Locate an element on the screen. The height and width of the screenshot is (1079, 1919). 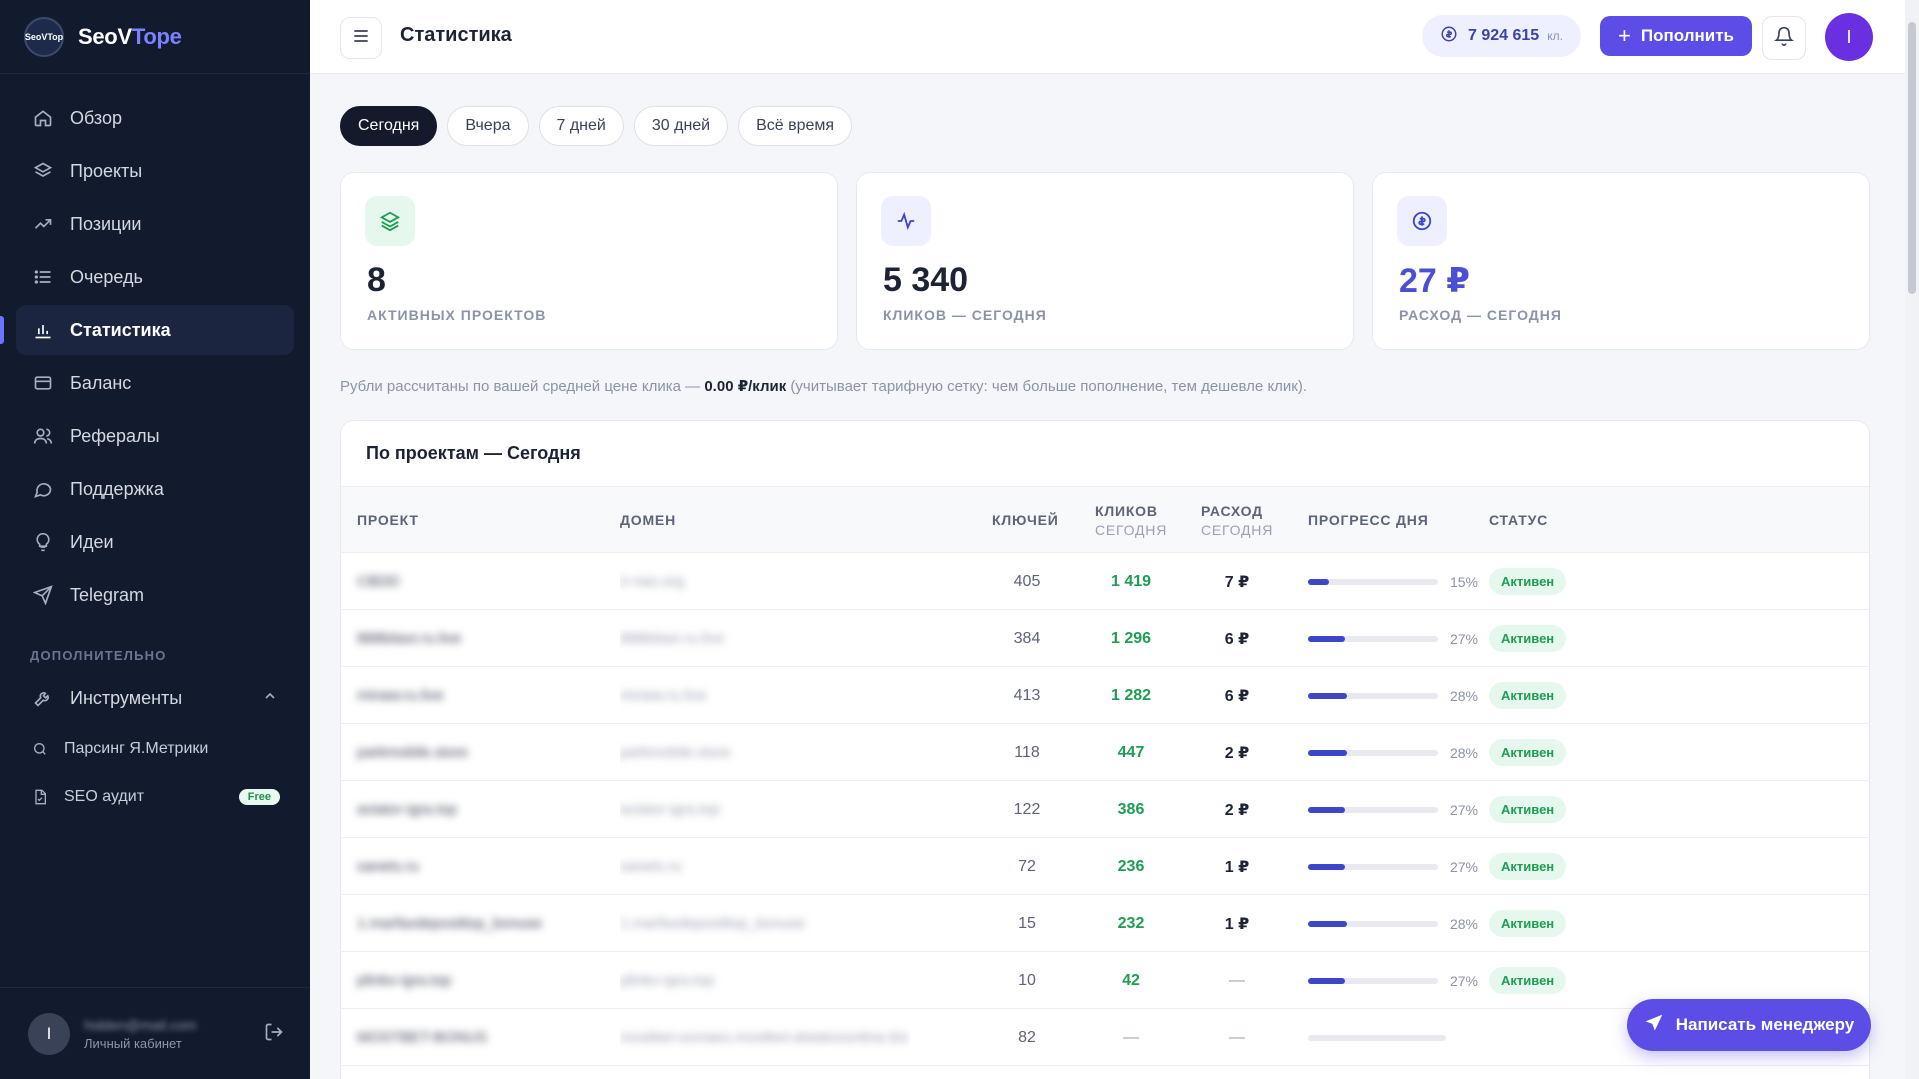
sidebar-item-queue: Очередь is located at coordinates (155, 277).